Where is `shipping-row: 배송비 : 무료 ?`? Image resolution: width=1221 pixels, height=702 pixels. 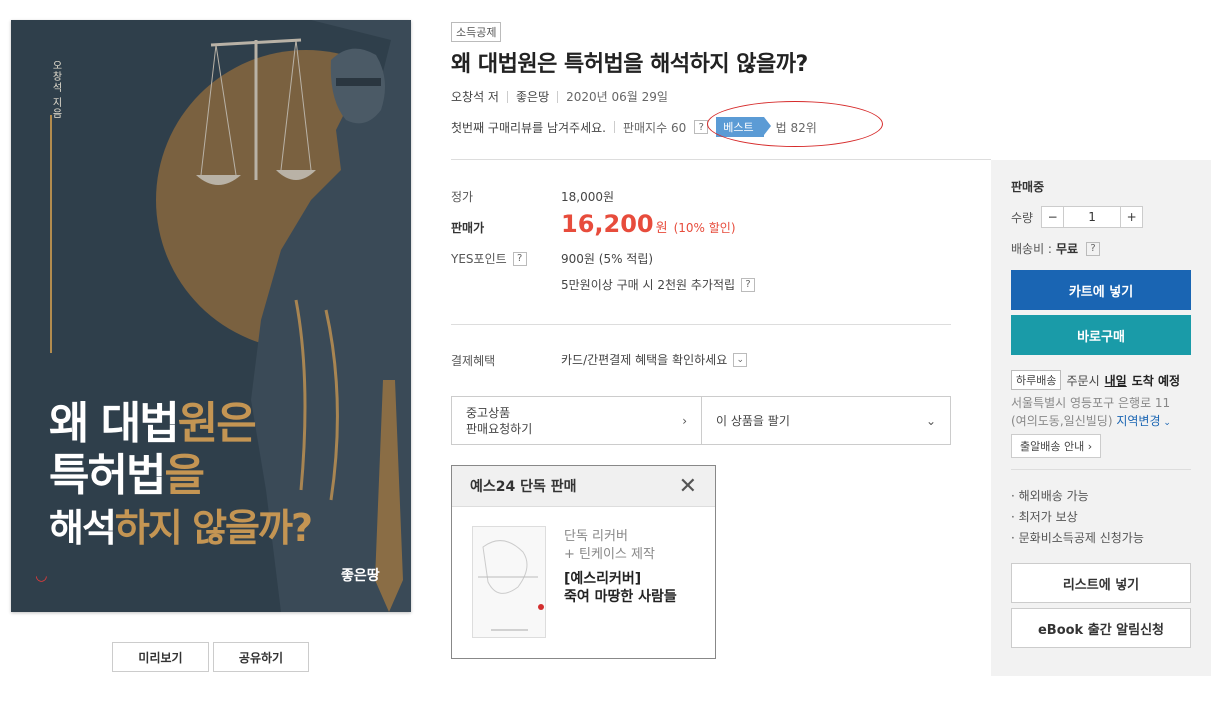 shipping-row: 배송비 : 무료 ? is located at coordinates (1056, 248).